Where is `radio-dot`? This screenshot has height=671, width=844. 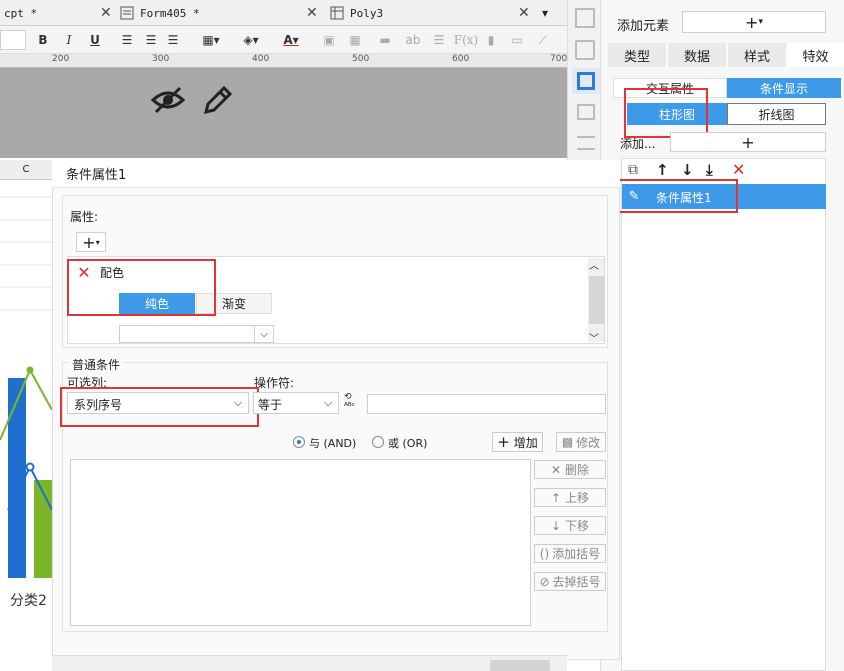 radio-dot is located at coordinates (299, 442).